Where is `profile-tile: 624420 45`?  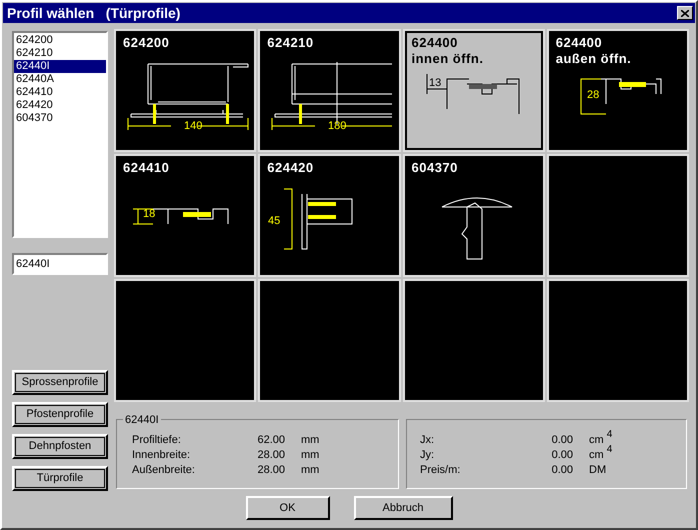
profile-tile: 624420 45 is located at coordinates (329, 215).